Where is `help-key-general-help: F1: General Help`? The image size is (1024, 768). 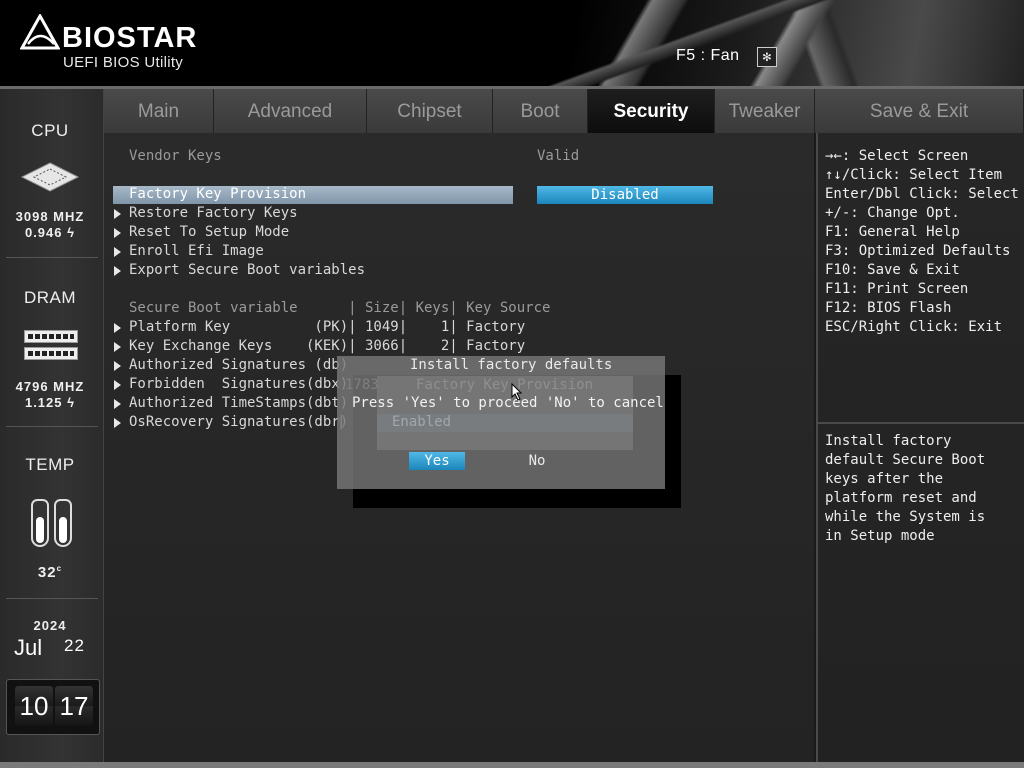
help-key-general-help: F1: General Help is located at coordinates (892, 232).